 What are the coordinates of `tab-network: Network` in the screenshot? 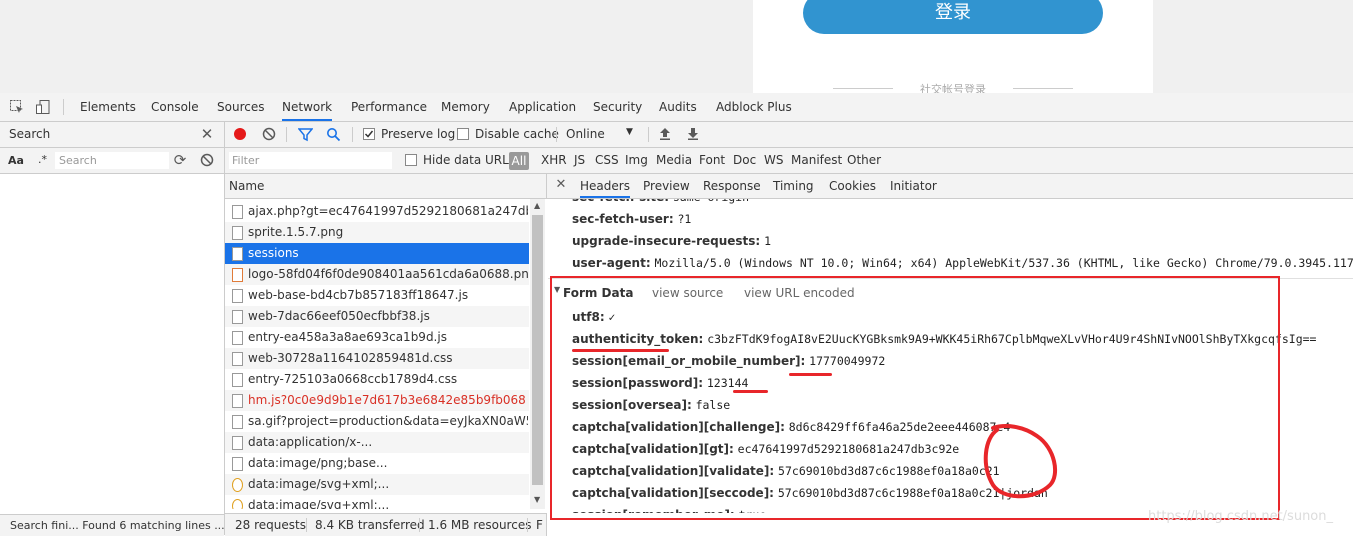 It's located at (307, 107).